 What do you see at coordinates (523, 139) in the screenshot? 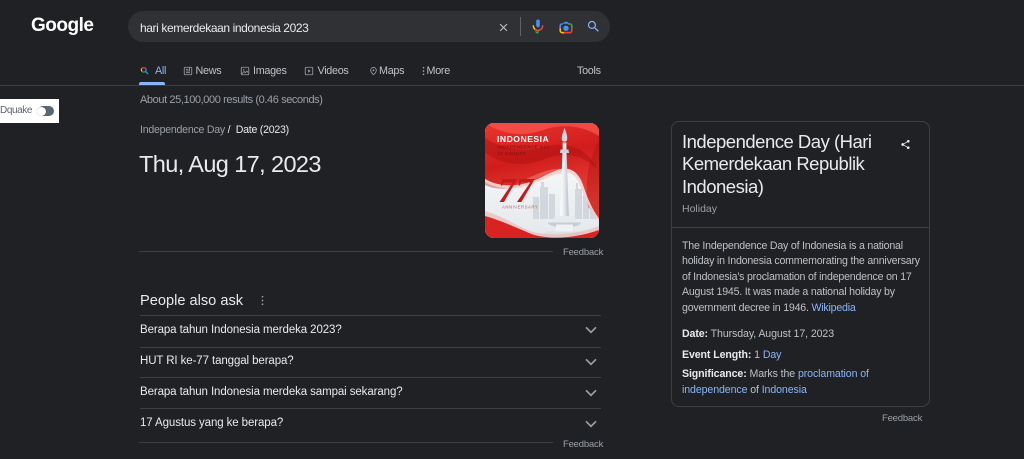
I see `svg-text: INDONESIA` at bounding box center [523, 139].